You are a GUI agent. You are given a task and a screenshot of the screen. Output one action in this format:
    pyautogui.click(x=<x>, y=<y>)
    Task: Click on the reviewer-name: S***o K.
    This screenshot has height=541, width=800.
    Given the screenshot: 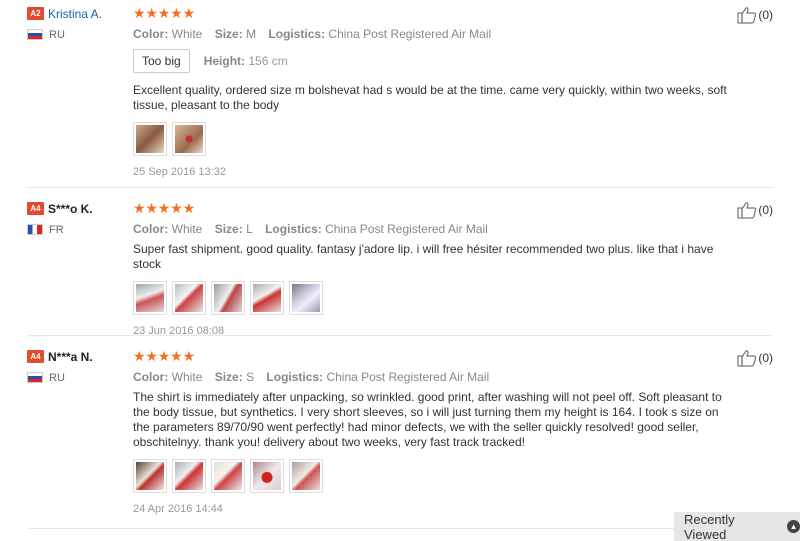 What is the action you would take?
    pyautogui.click(x=70, y=208)
    